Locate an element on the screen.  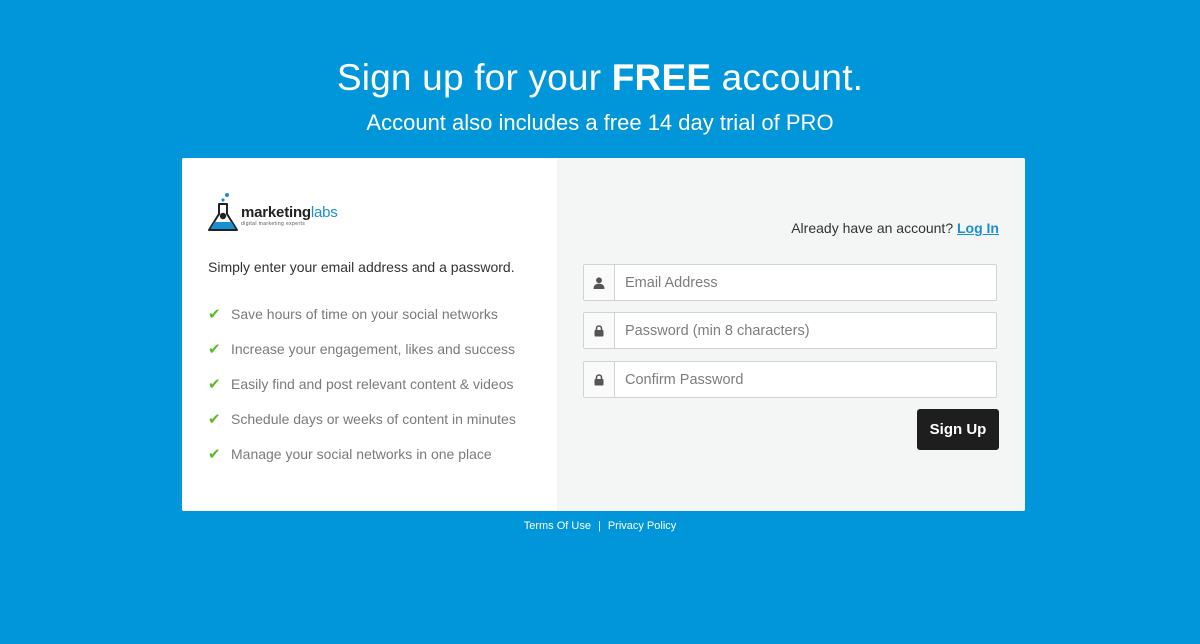
privacy-link: Privacy Policy is located at coordinates (642, 526).